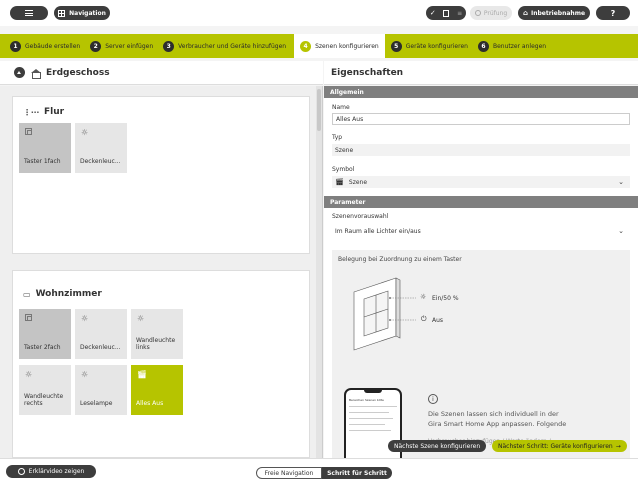  I want to click on help-icon: ?, so click(613, 13).